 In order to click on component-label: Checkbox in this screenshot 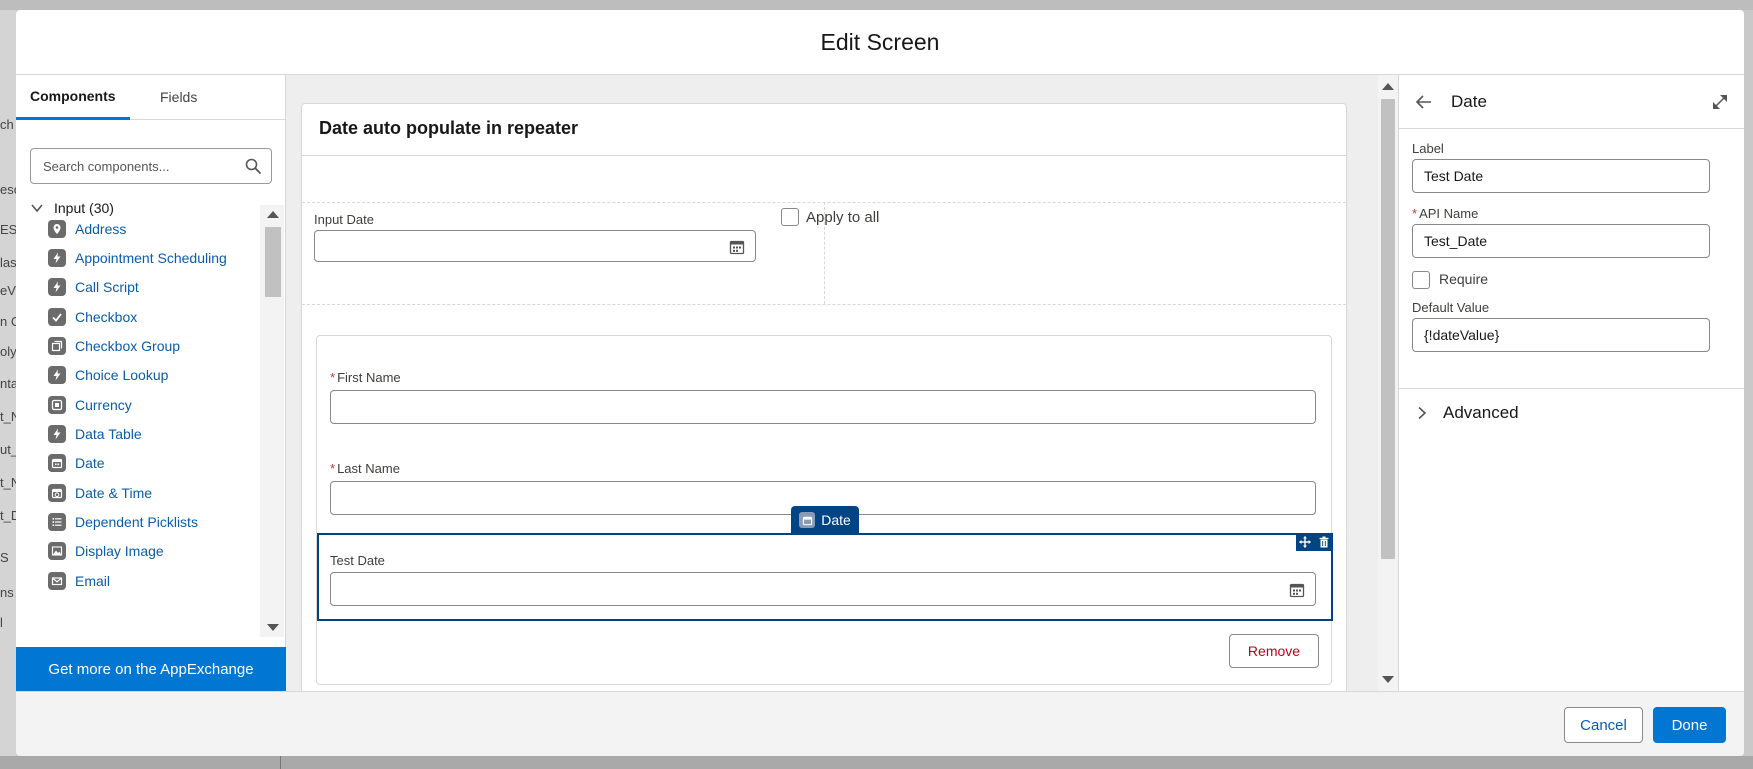, I will do `click(106, 317)`.